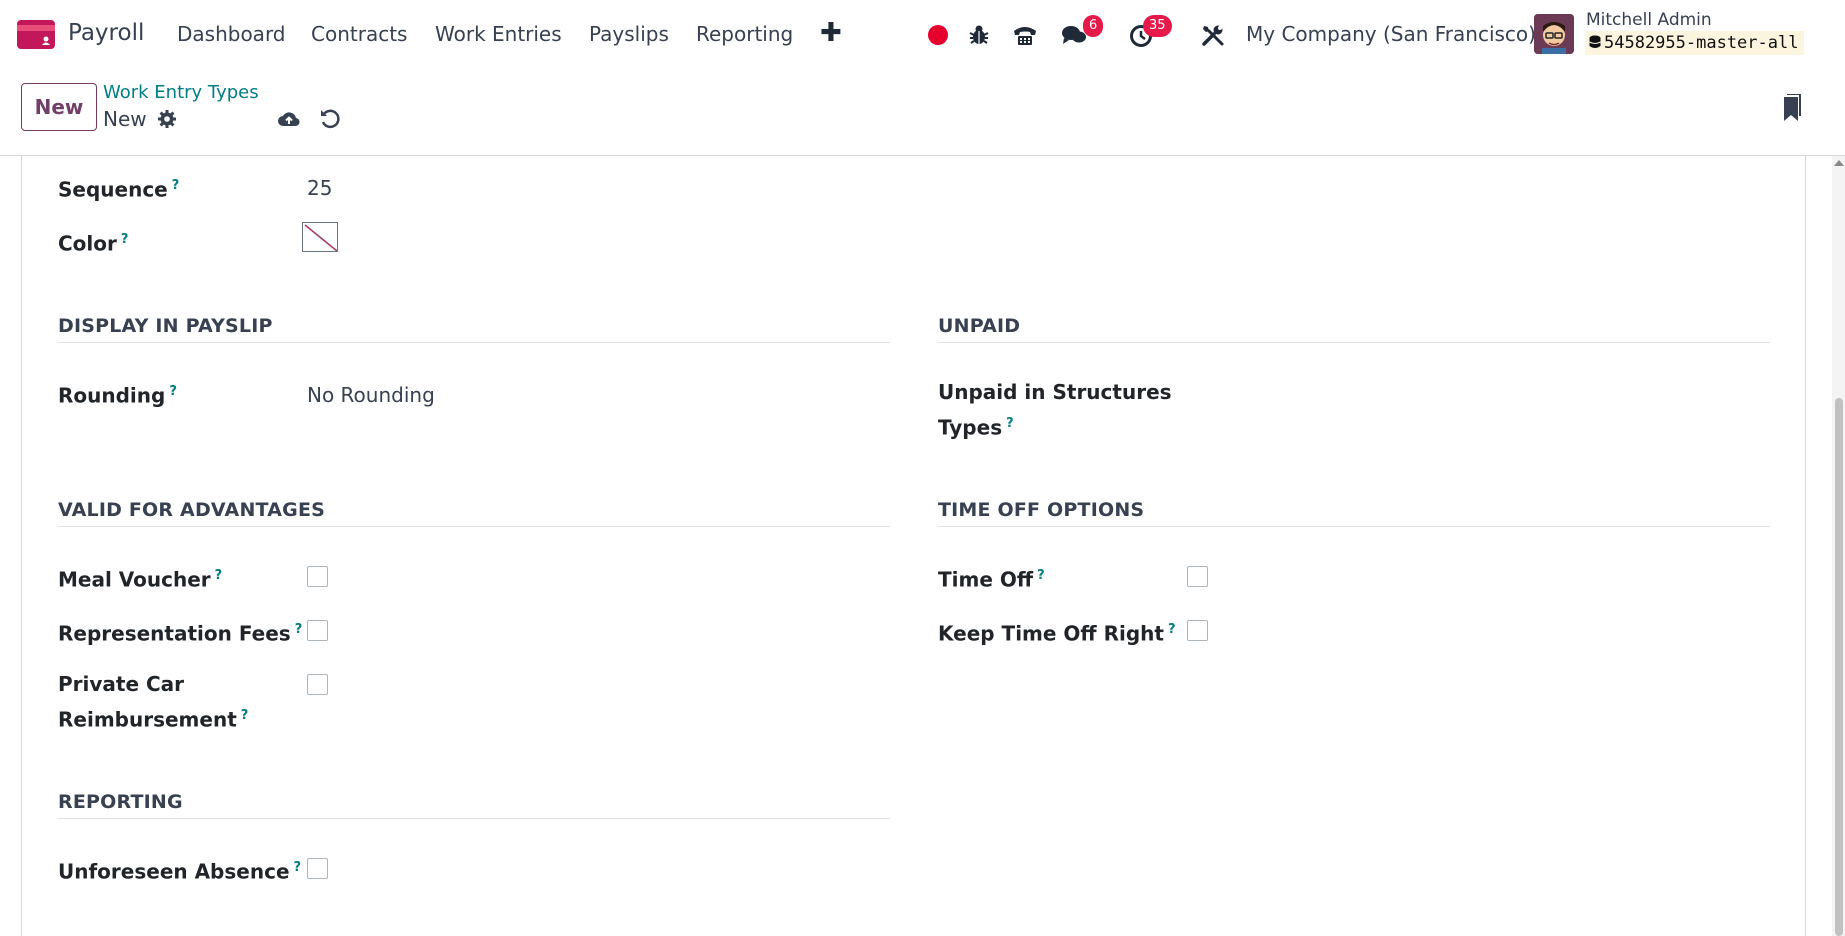  I want to click on representation-fees-label-text: Representation Fees, so click(174, 633).